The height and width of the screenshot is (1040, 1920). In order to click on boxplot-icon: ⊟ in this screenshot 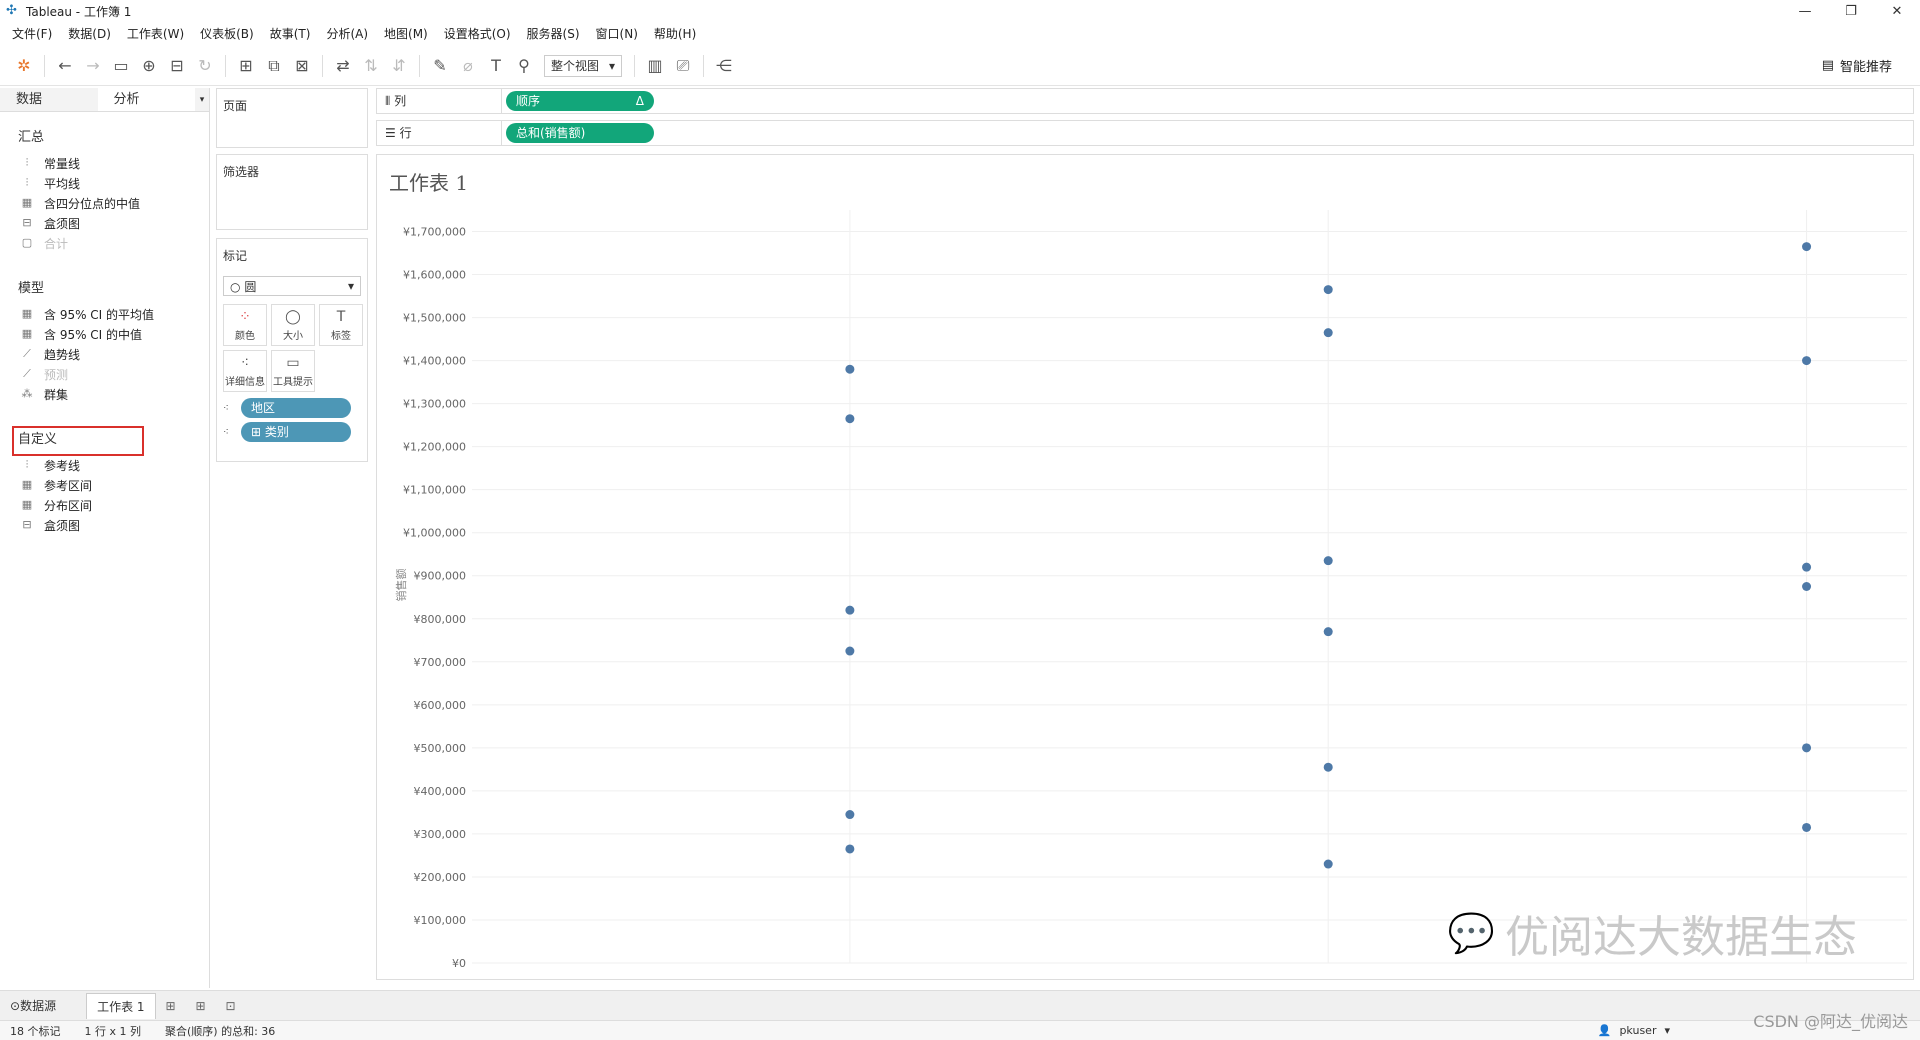, I will do `click(27, 524)`.